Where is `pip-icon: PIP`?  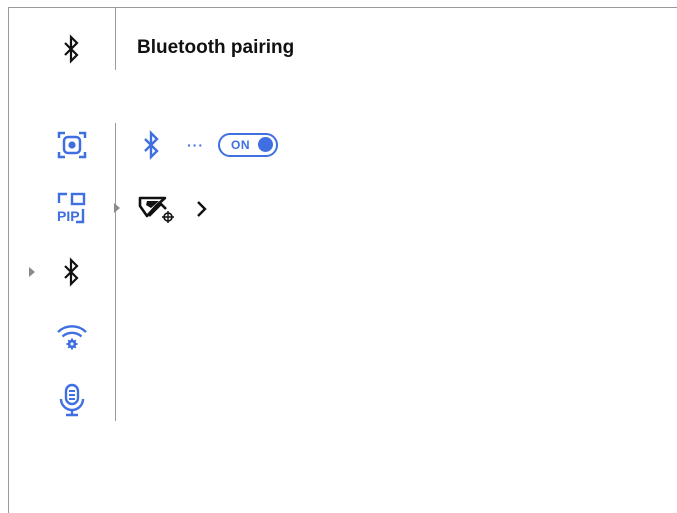 pip-icon: PIP is located at coordinates (72, 208).